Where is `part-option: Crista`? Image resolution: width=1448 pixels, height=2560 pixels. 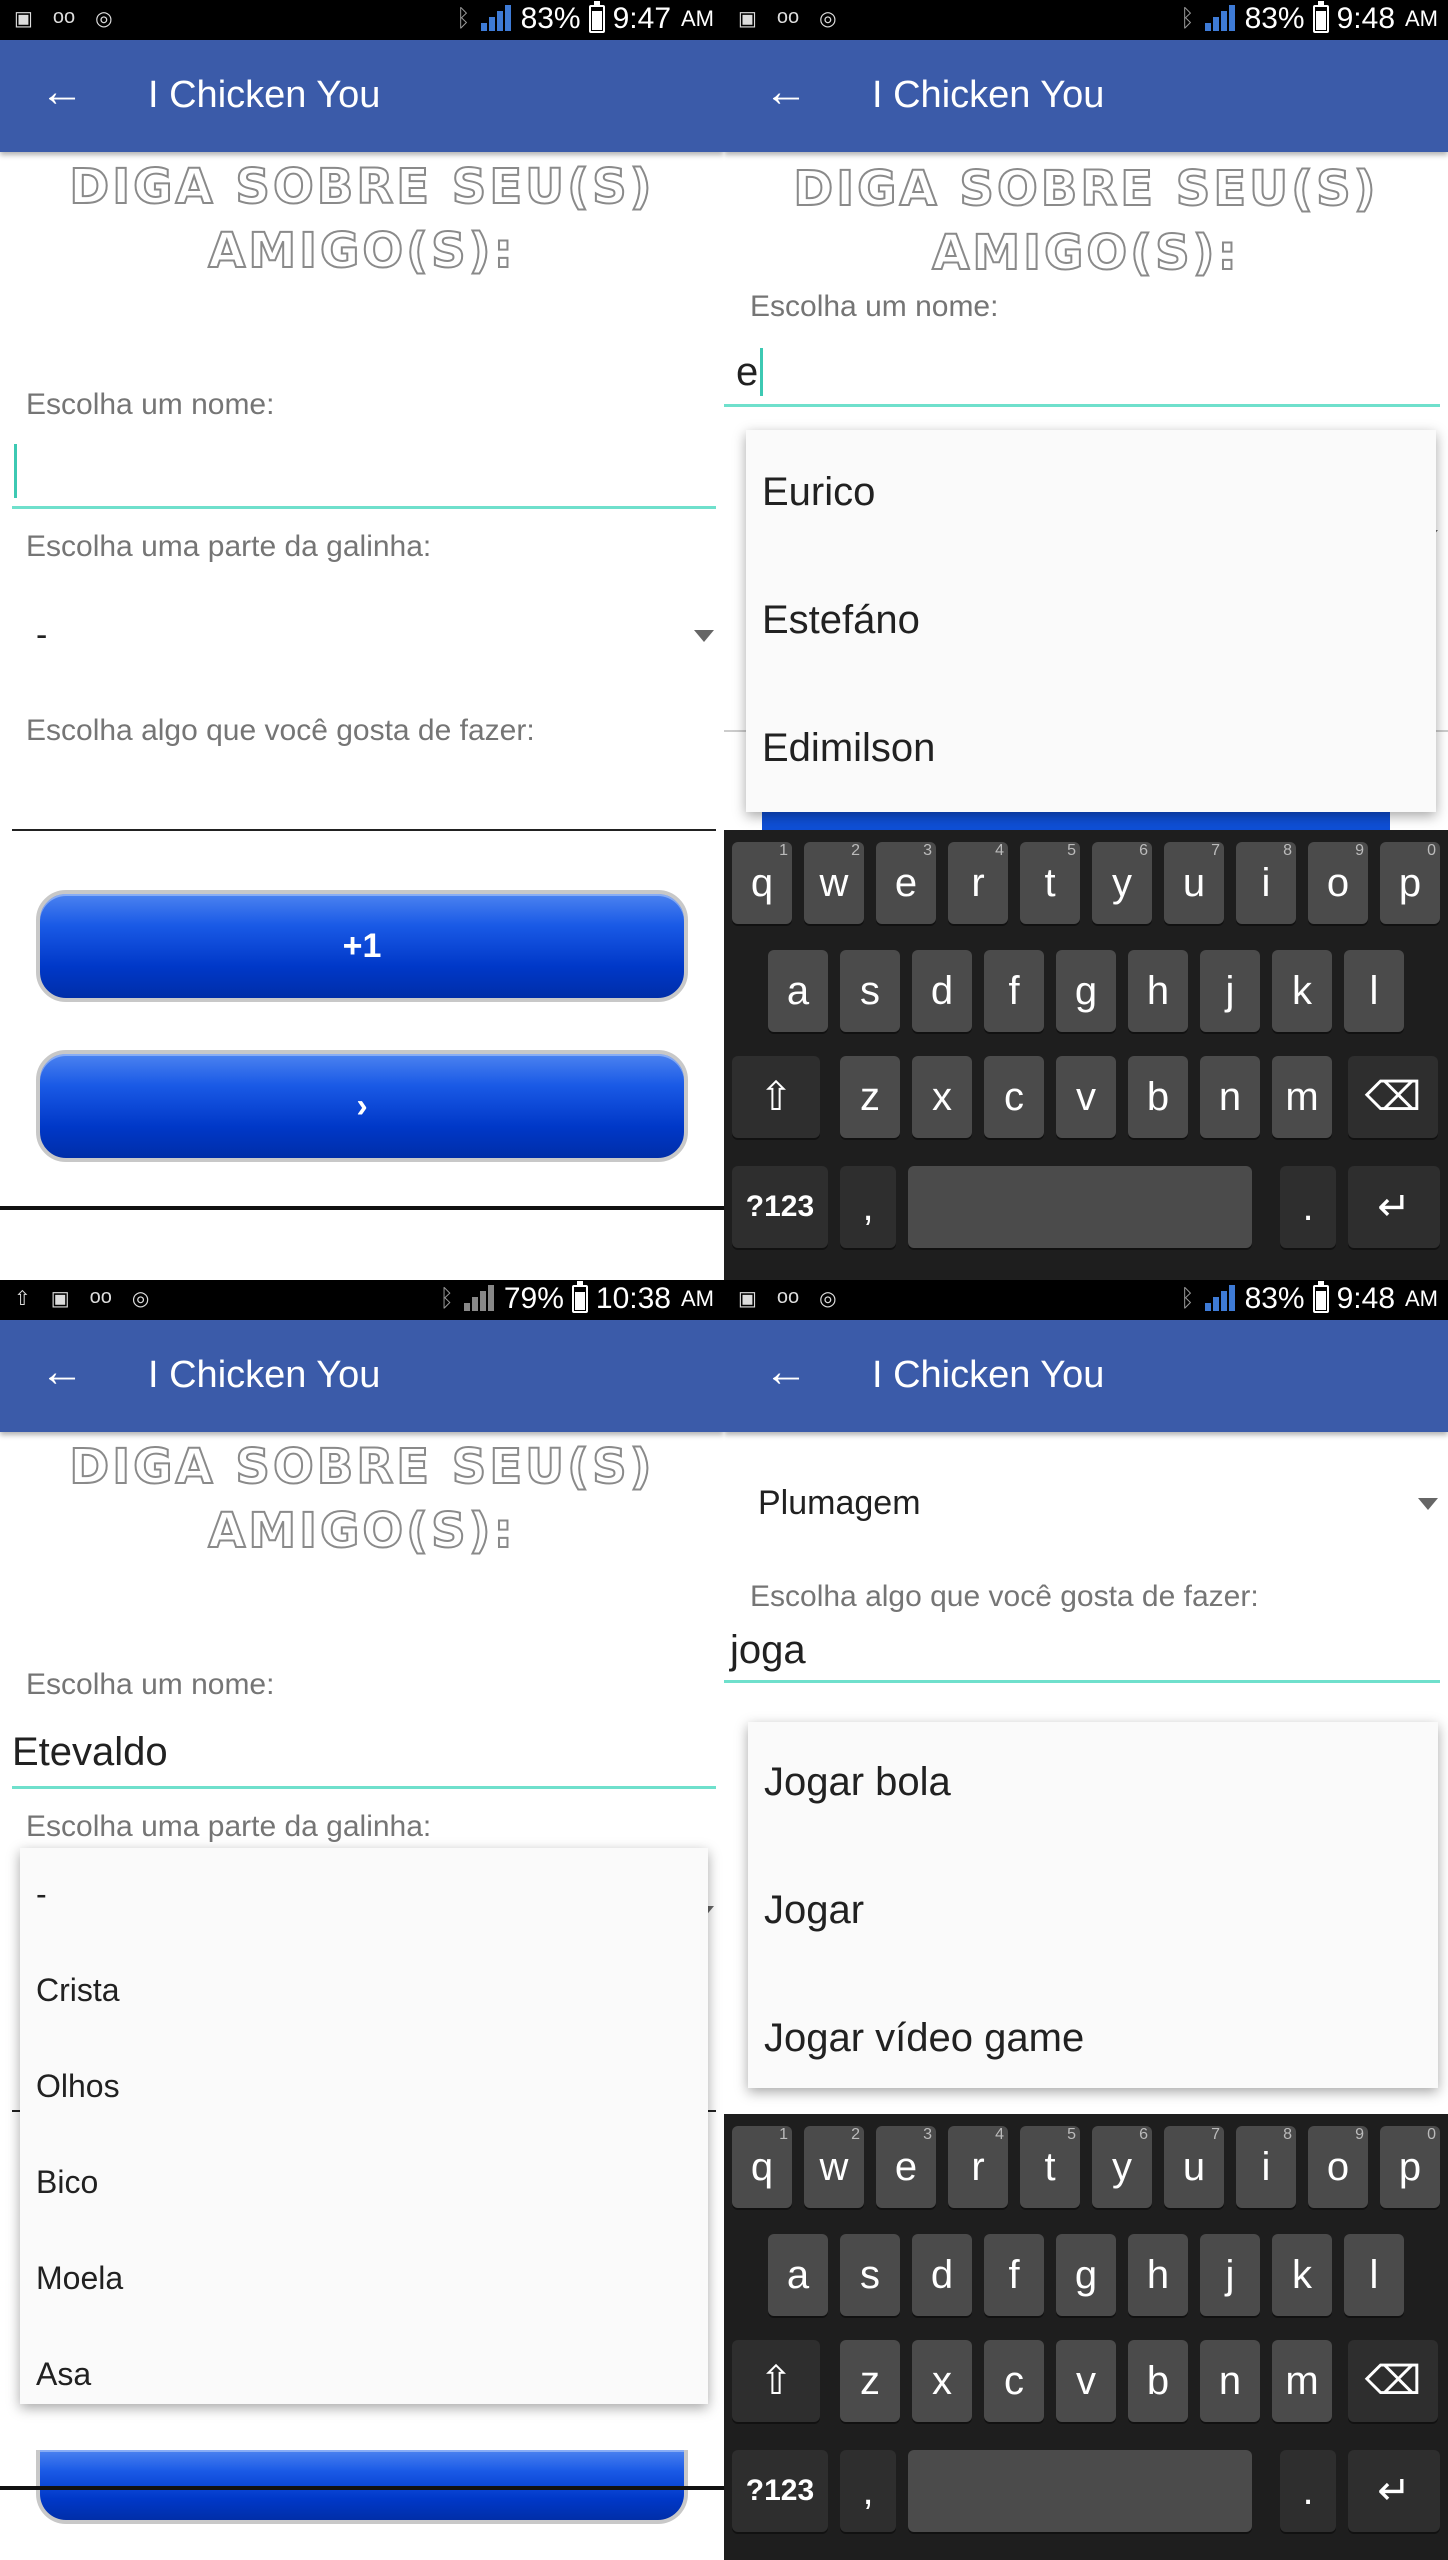 part-option: Crista is located at coordinates (78, 1990).